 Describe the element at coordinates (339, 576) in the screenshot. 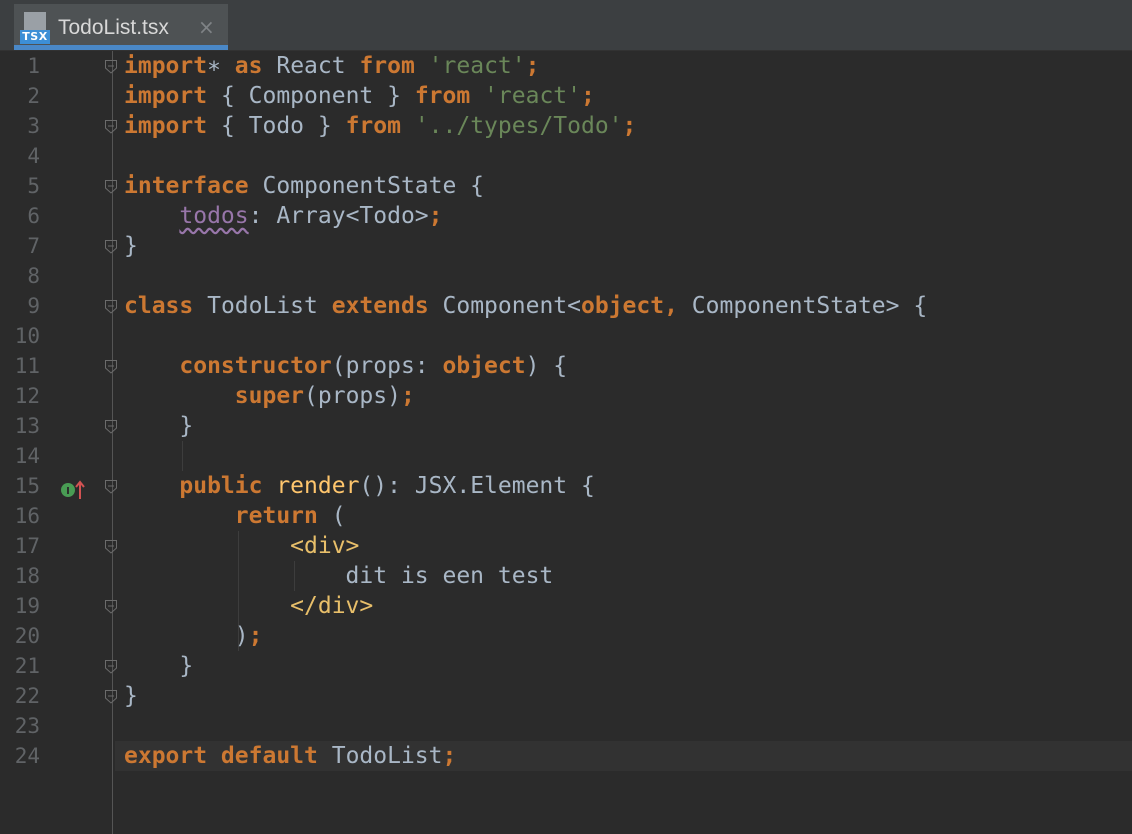

I see `code-token: dit is een test` at that location.